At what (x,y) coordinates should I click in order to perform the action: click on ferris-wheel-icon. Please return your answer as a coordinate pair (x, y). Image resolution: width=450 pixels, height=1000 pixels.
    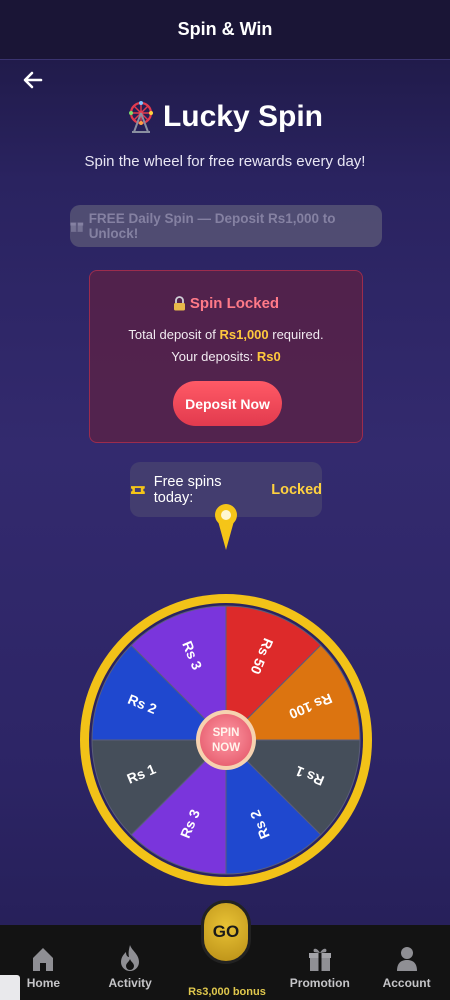
    Looking at the image, I should click on (140, 117).